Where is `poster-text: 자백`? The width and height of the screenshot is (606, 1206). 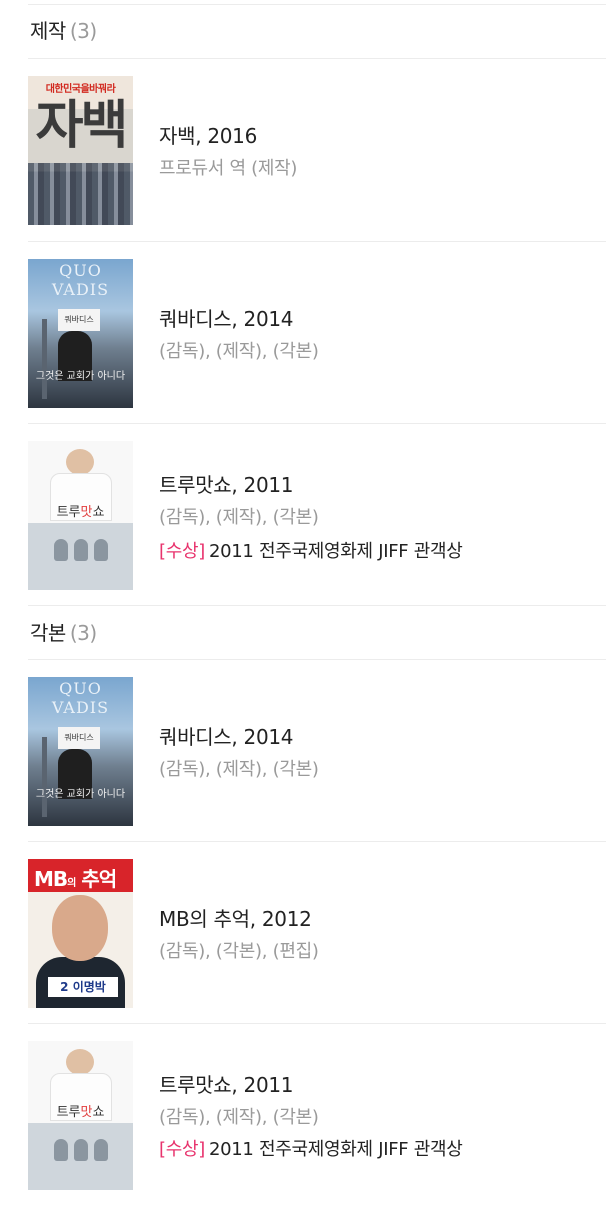 poster-text: 자백 is located at coordinates (82, 126).